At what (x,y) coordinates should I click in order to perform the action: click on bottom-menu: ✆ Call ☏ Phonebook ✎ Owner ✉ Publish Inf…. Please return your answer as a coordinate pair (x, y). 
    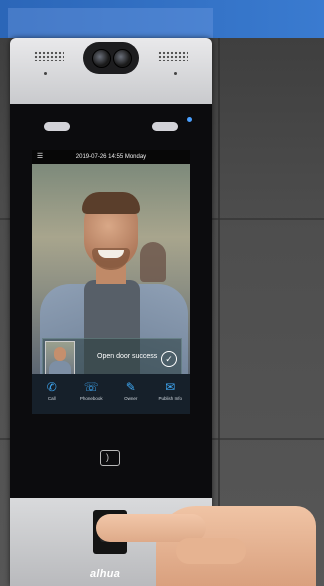
    Looking at the image, I should click on (111, 394).